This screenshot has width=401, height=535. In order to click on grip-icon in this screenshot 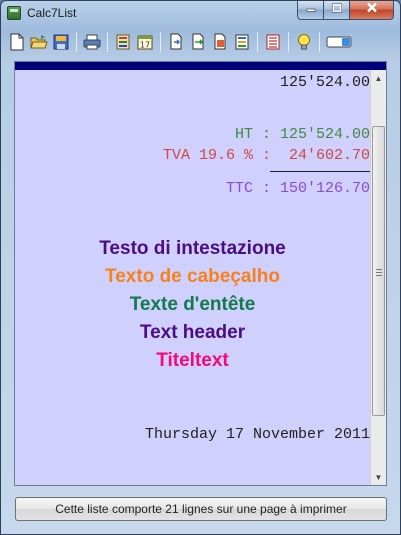, I will do `click(379, 272)`.